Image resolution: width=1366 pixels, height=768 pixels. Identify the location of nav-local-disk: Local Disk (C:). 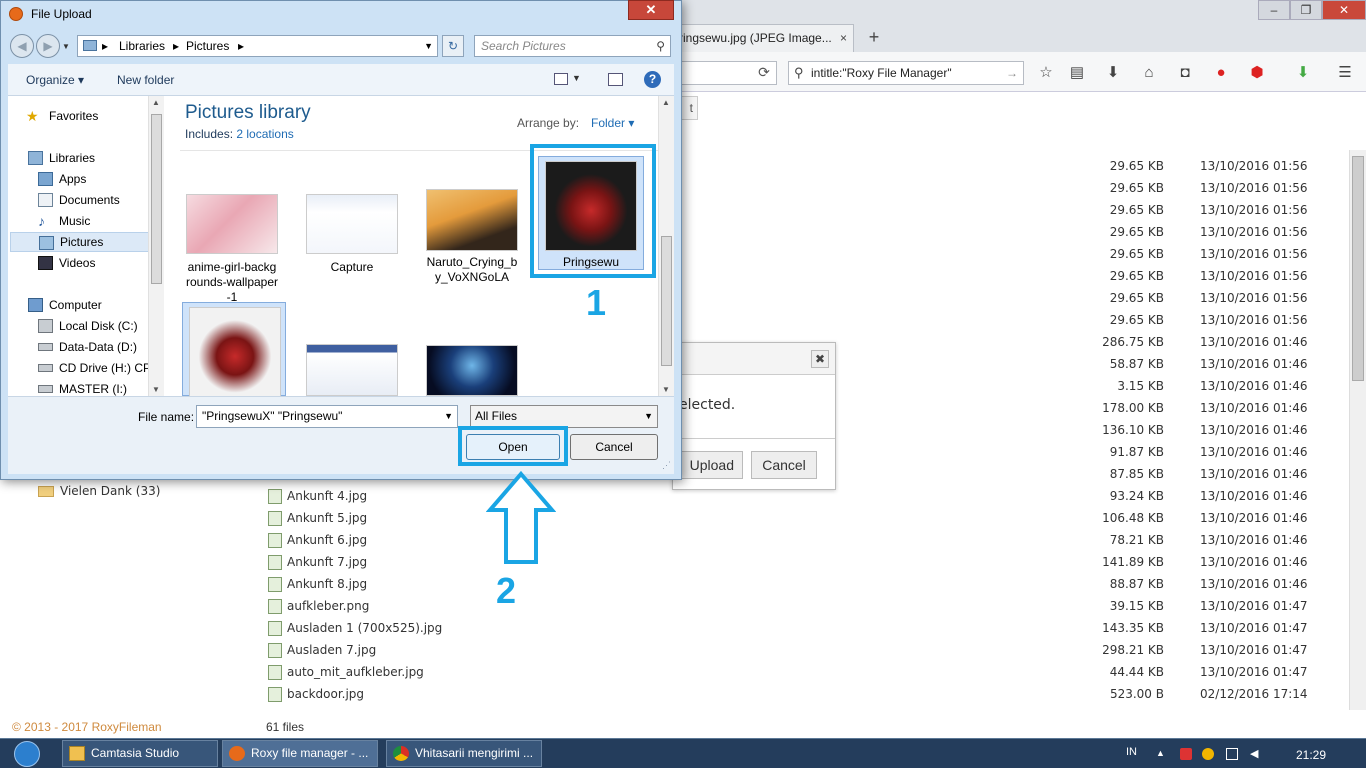
(78, 326).